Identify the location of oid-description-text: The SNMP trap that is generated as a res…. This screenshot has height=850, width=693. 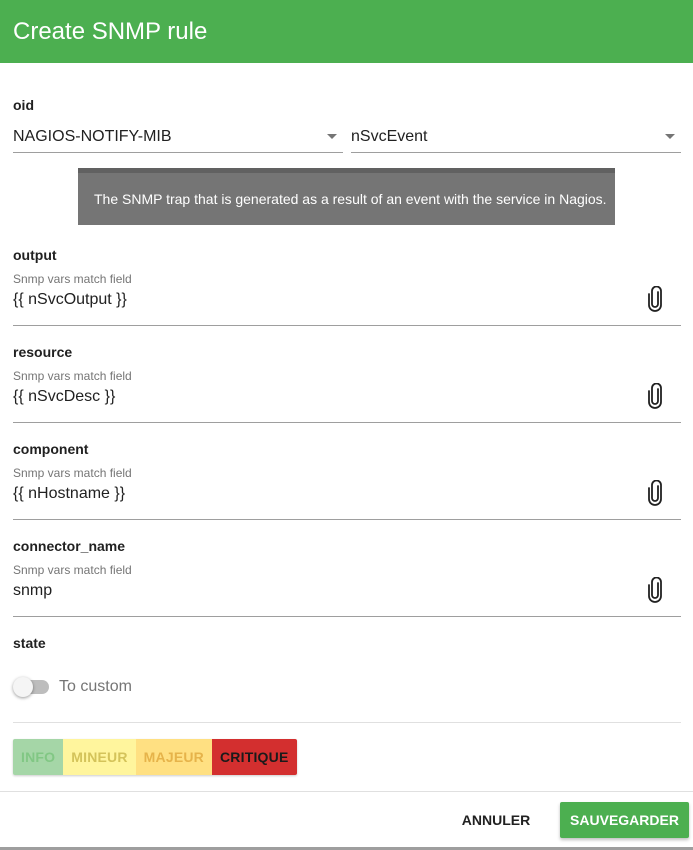
(350, 199).